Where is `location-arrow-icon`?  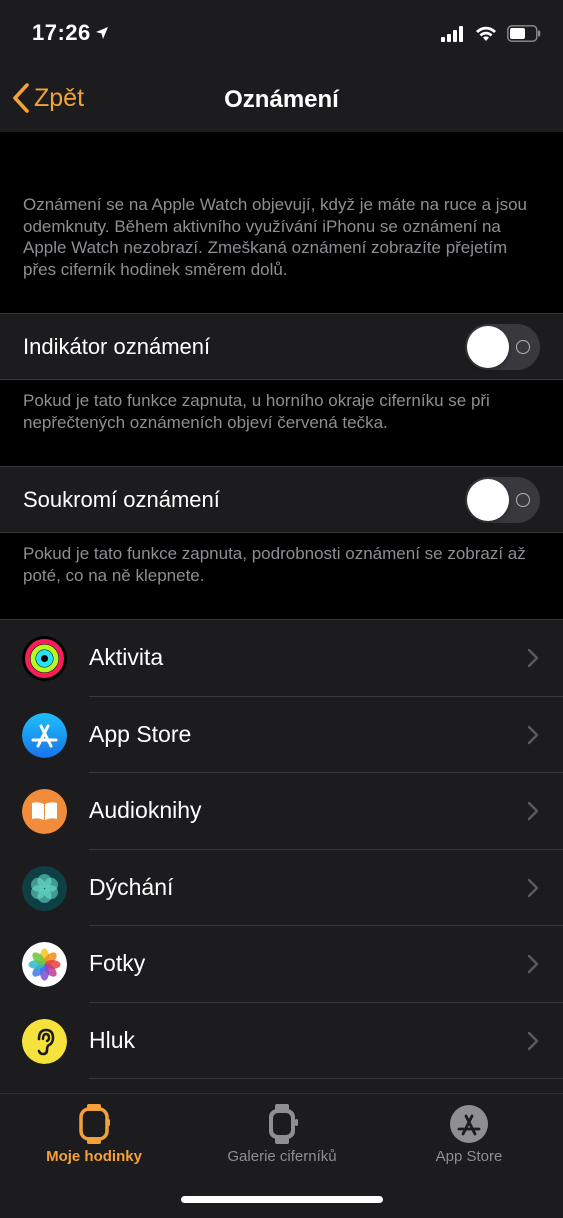
location-arrow-icon is located at coordinates (102, 33).